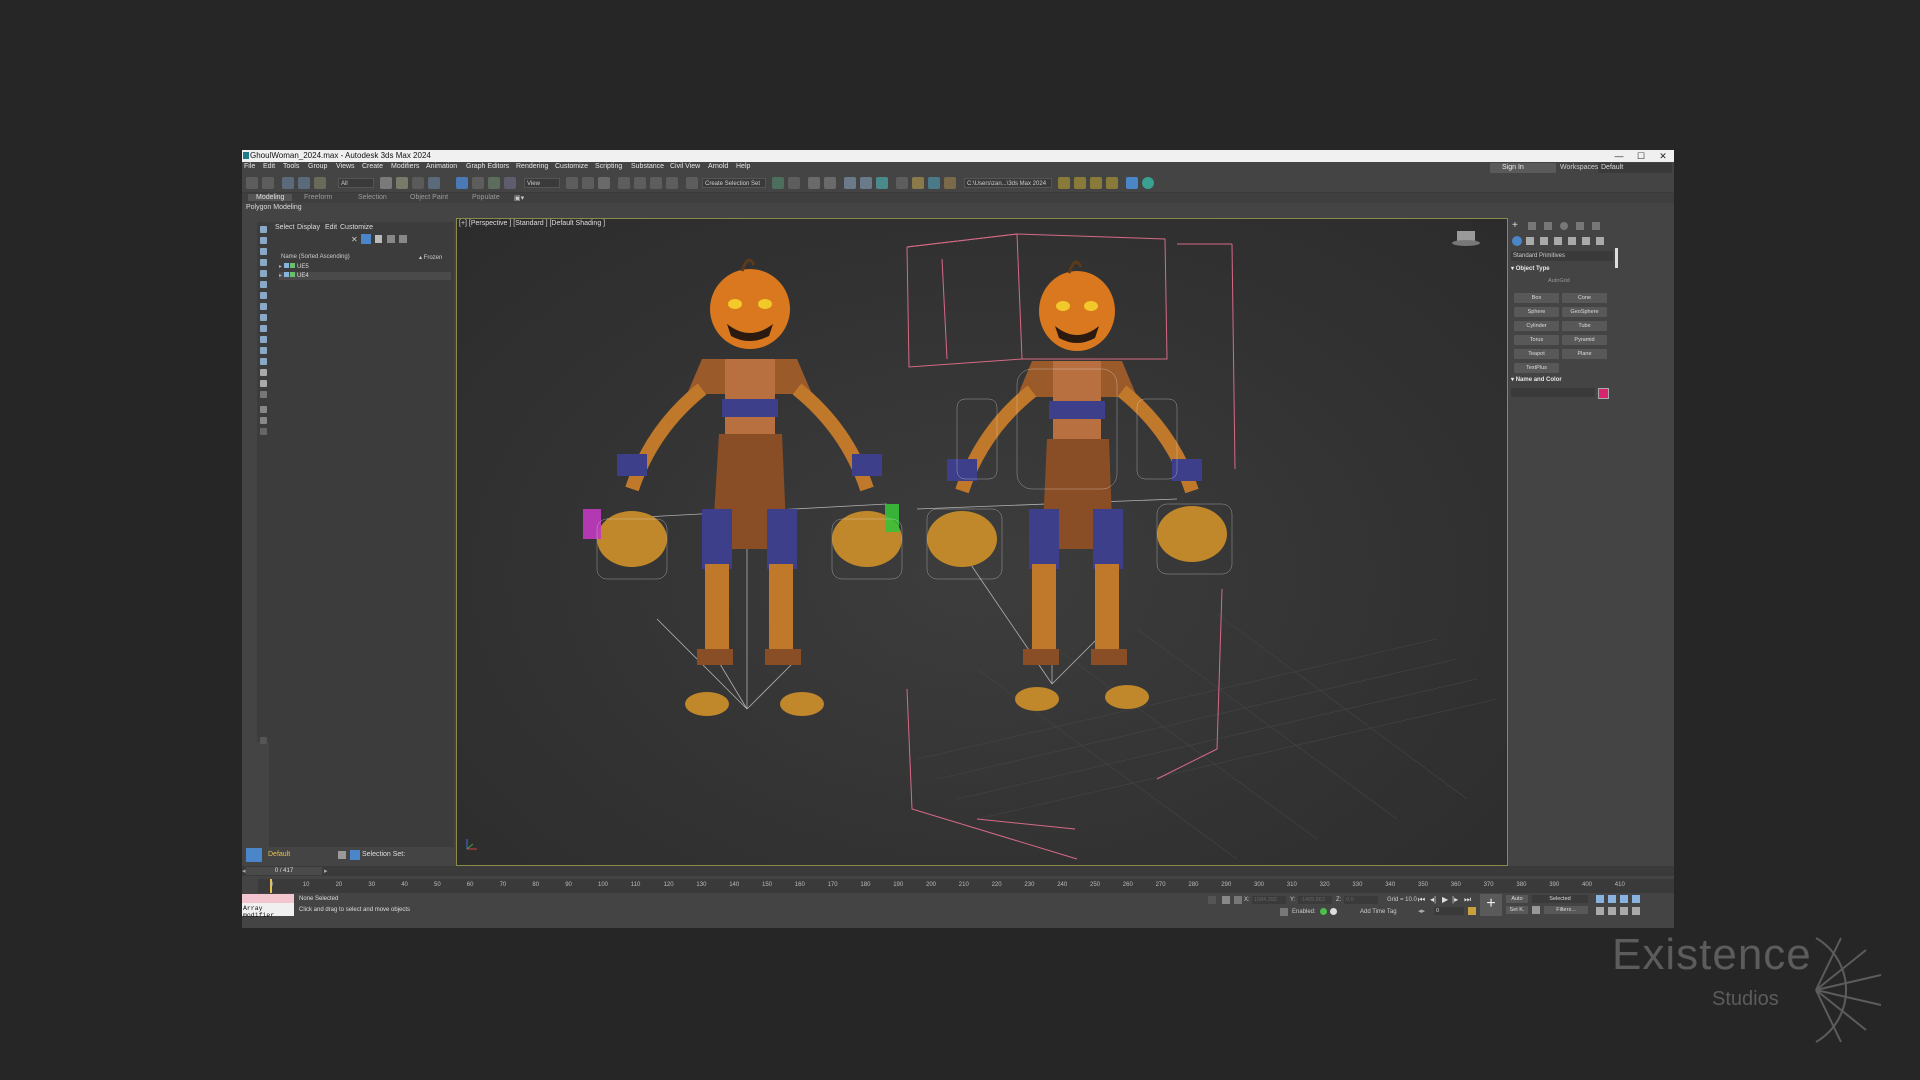 The width and height of the screenshot is (1920, 1080). I want to click on arnold-render-icon, so click(1132, 183).